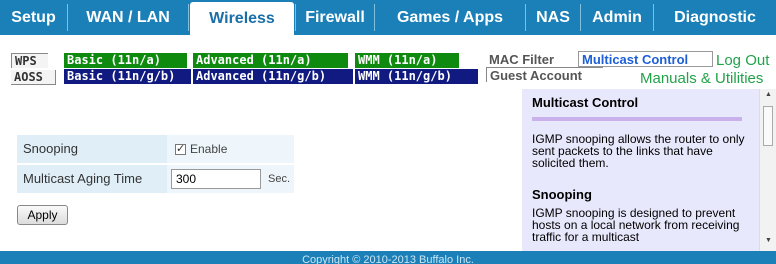  I want to click on copyright-text: Copyright © 2010-2013 Buffalo Inc., so click(388, 259).